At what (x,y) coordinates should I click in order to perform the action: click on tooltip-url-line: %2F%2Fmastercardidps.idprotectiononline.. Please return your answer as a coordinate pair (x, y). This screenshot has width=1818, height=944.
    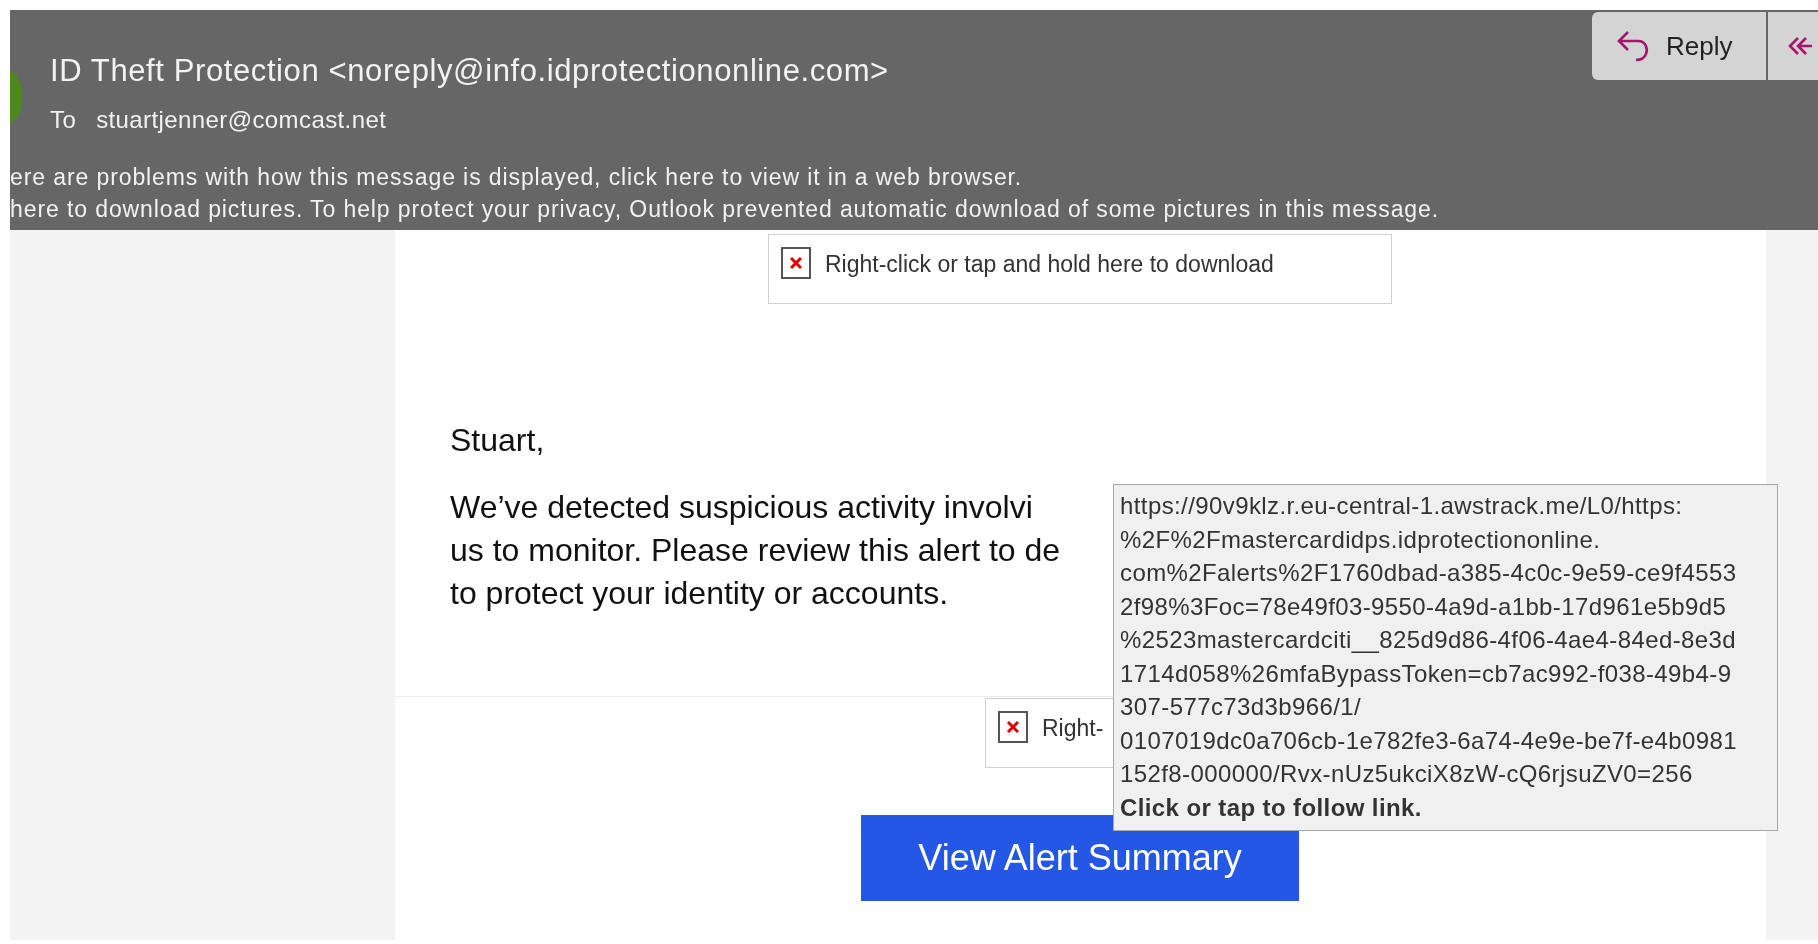
    Looking at the image, I should click on (1361, 539).